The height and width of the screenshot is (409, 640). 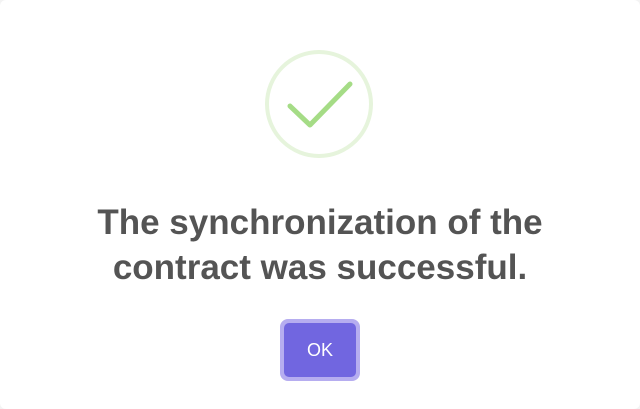 What do you see at coordinates (320, 222) in the screenshot?
I see `dialog-title-line-1: The synchronization of the` at bounding box center [320, 222].